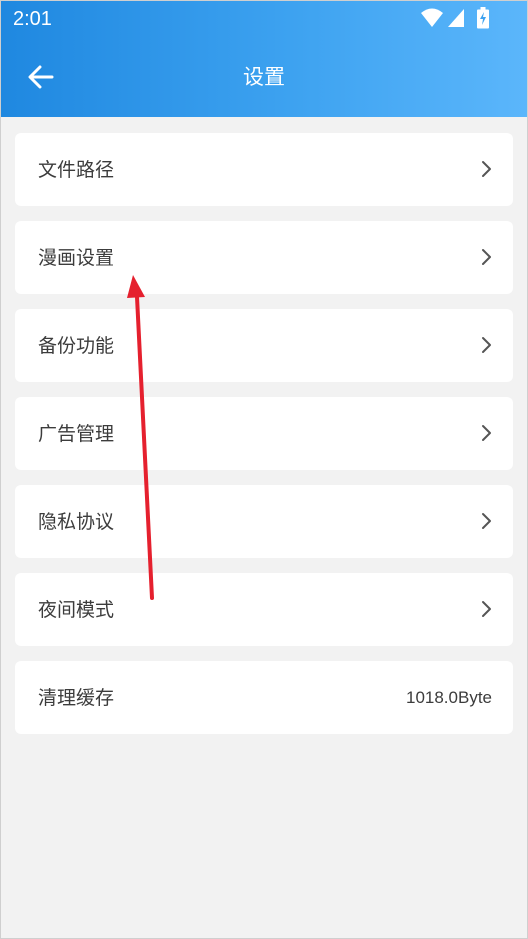 The height and width of the screenshot is (939, 528). Describe the element at coordinates (264, 697) in the screenshot. I see `settings-item-clear-cache: 清理缓存 1018.0Byte` at that location.